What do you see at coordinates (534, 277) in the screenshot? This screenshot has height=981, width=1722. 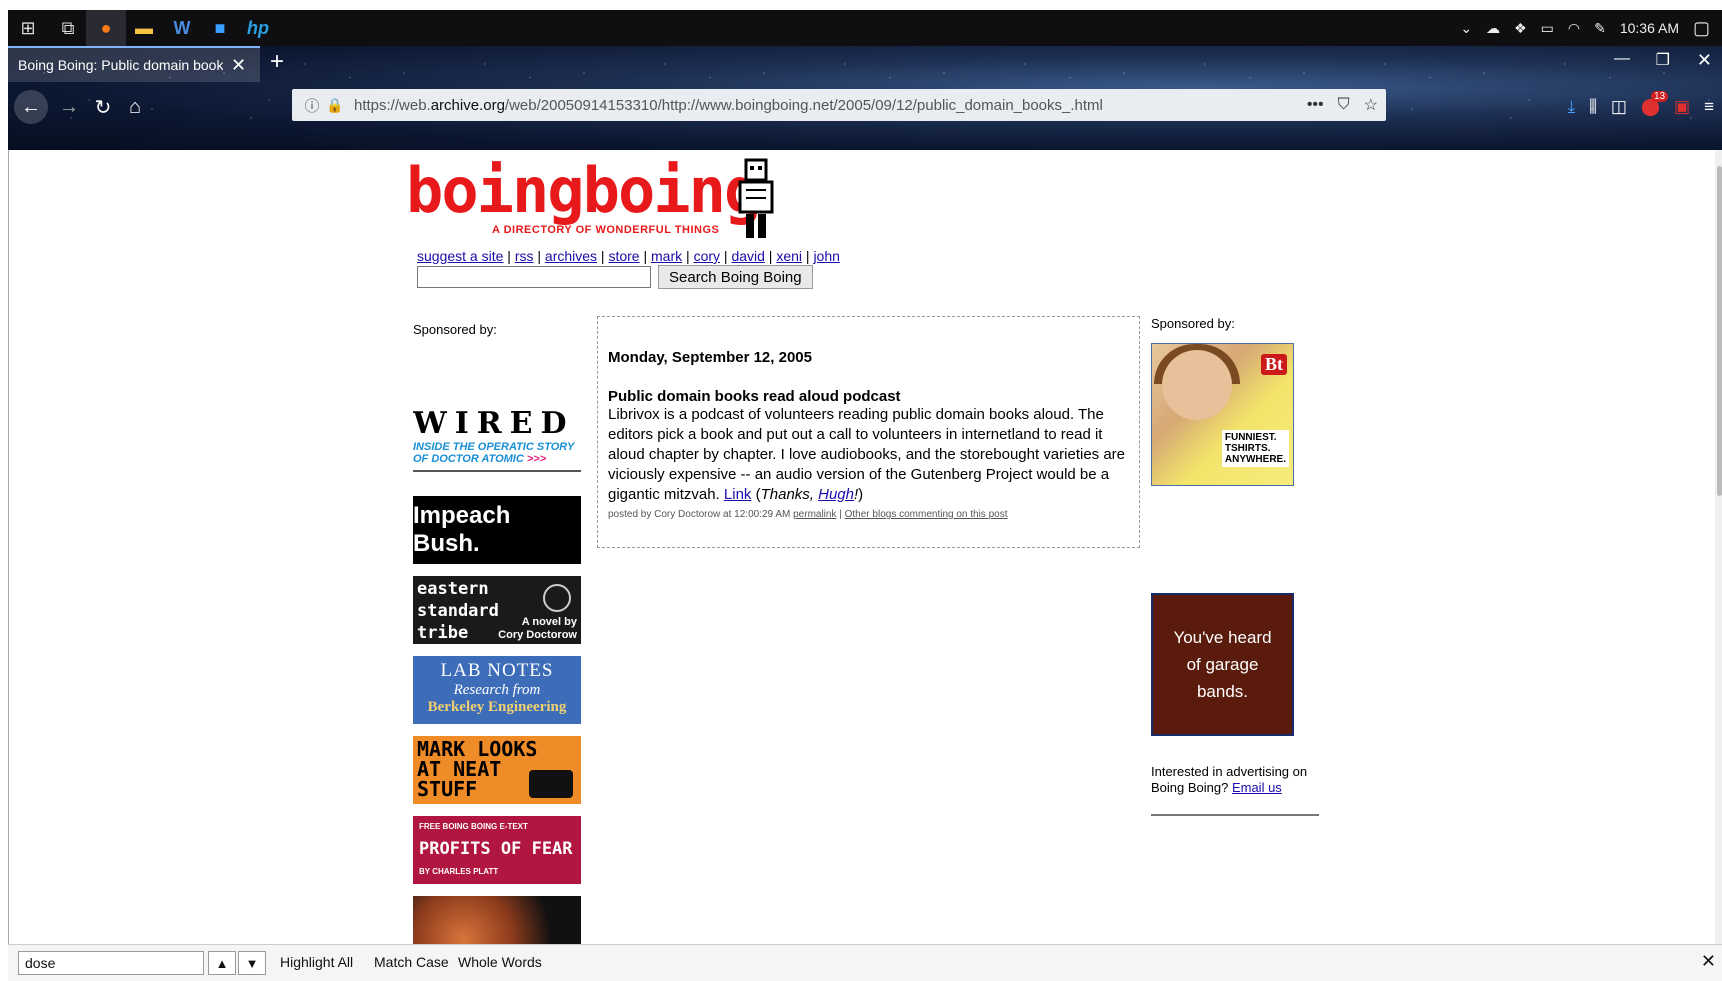 I see `site-search-input` at bounding box center [534, 277].